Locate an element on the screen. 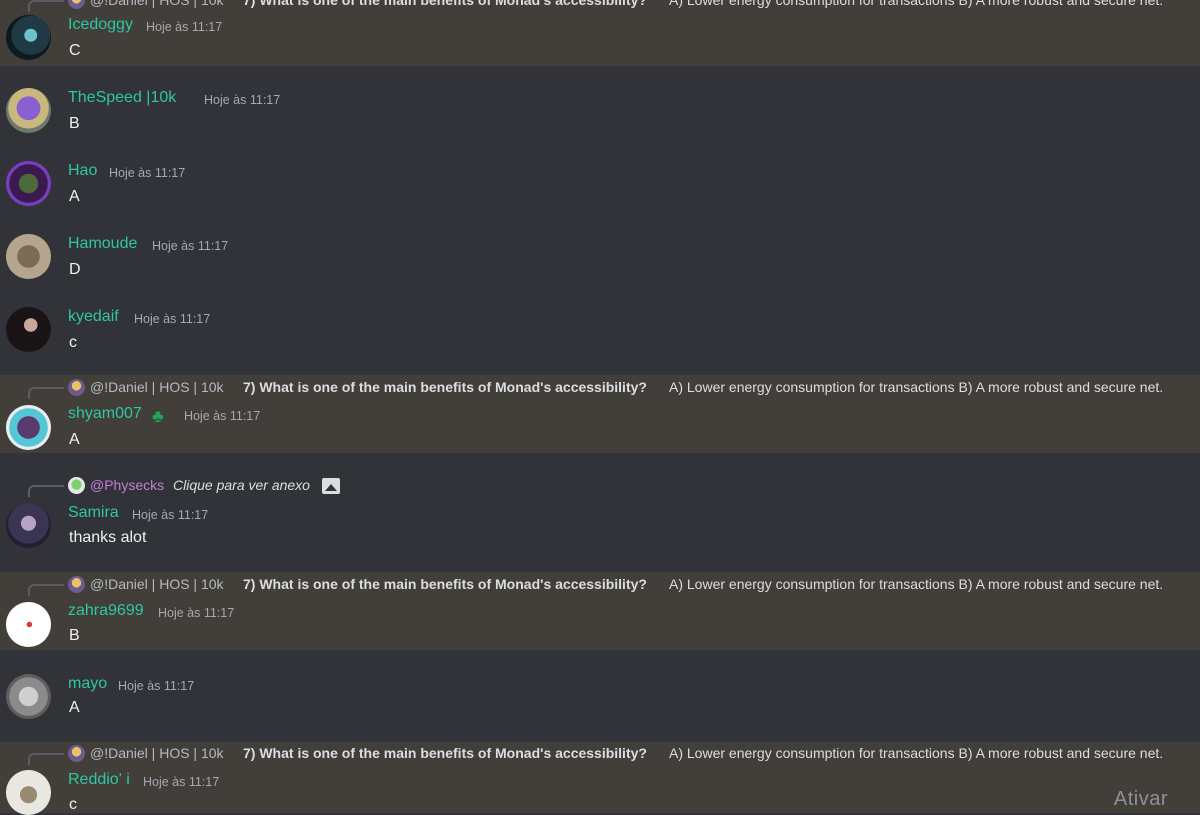 This screenshot has height=815, width=1200. username: mayo is located at coordinates (87, 684).